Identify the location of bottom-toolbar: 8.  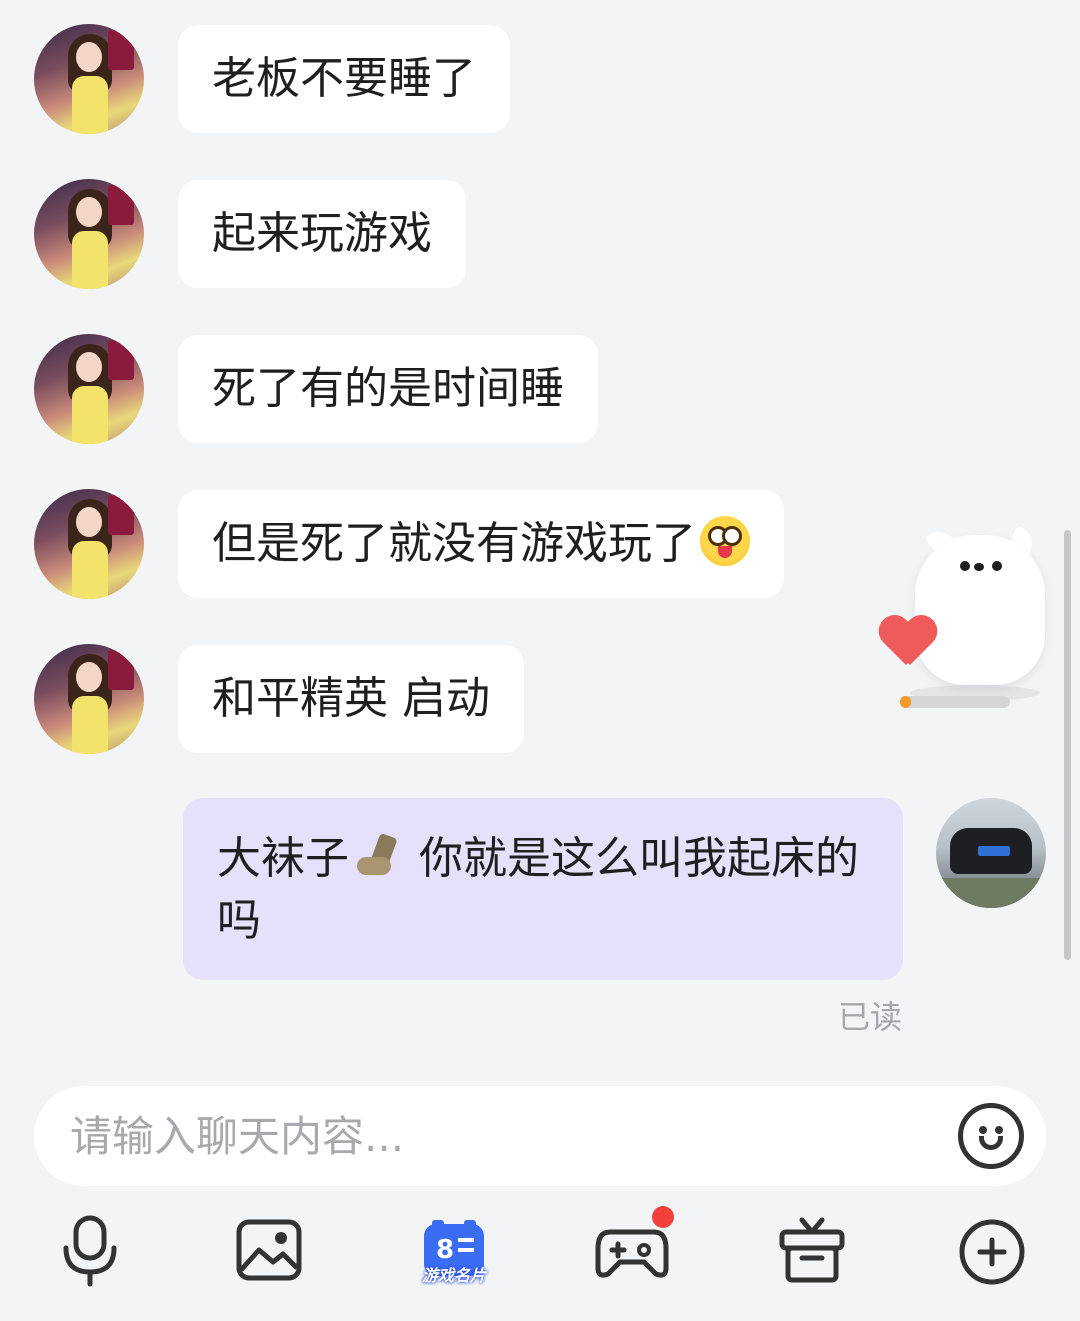
(540, 1255).